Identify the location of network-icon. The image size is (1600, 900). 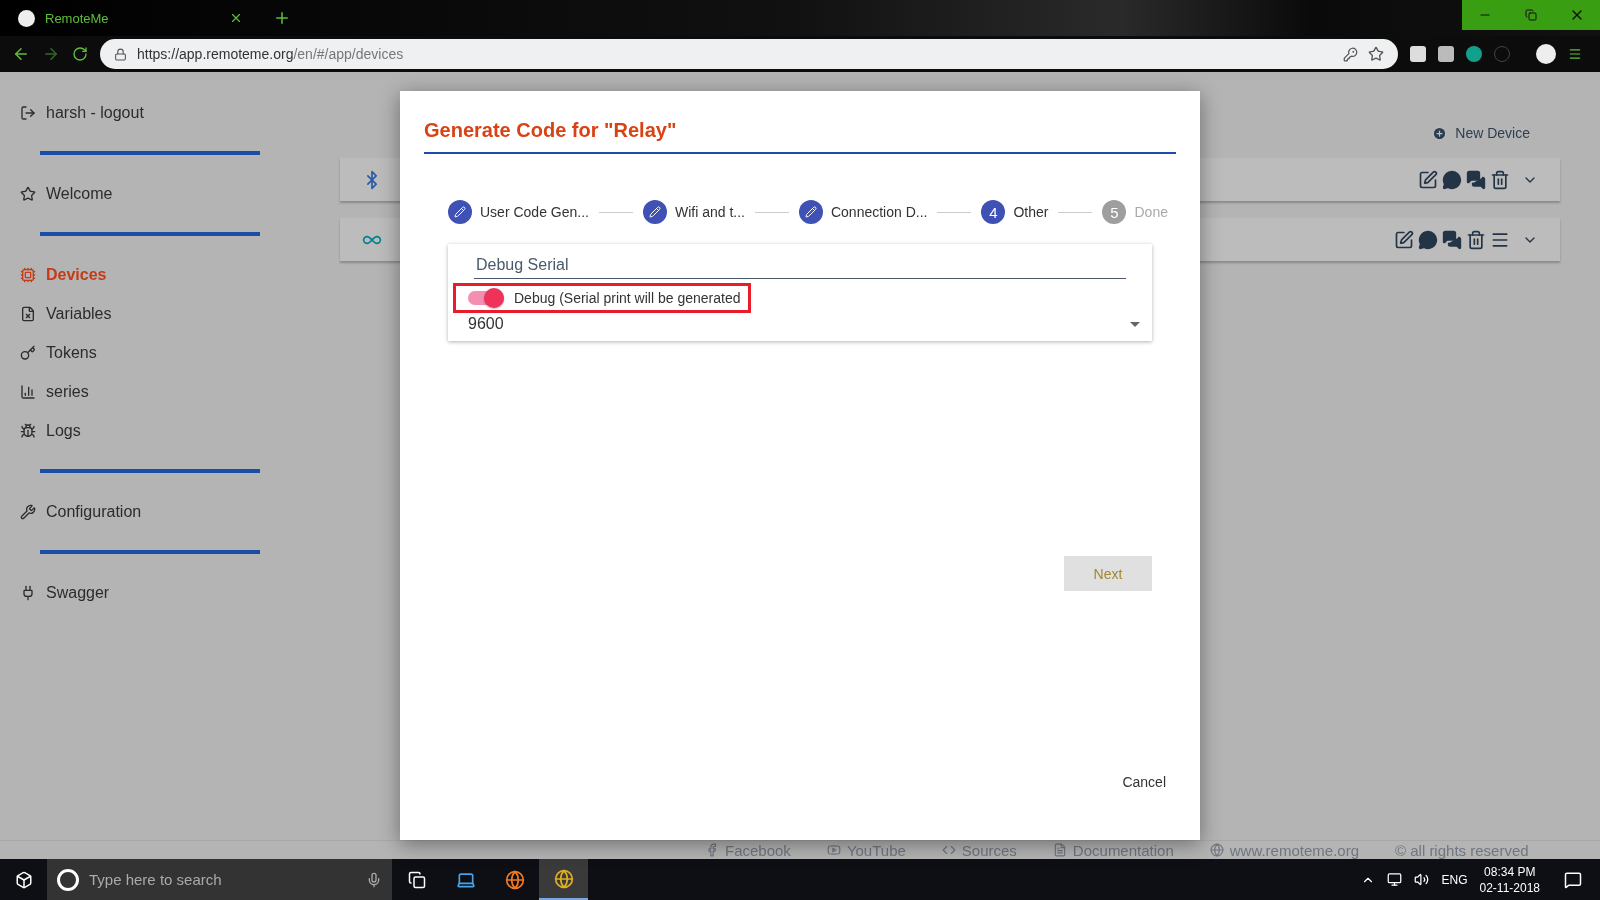
(1395, 879).